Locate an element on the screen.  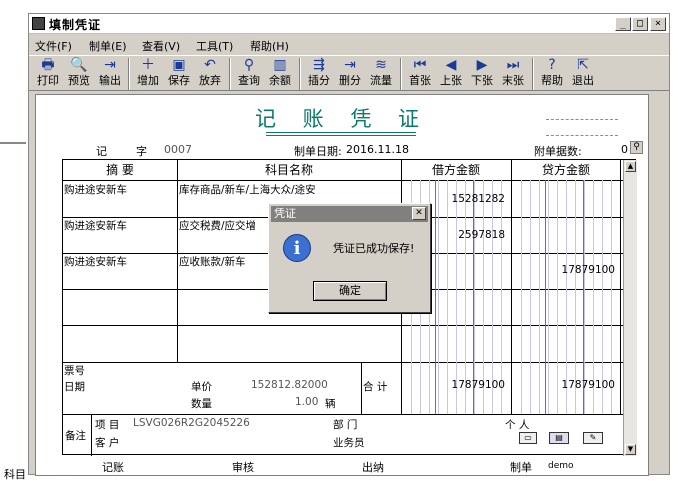
background-label: 科目 is located at coordinates (15, 474).